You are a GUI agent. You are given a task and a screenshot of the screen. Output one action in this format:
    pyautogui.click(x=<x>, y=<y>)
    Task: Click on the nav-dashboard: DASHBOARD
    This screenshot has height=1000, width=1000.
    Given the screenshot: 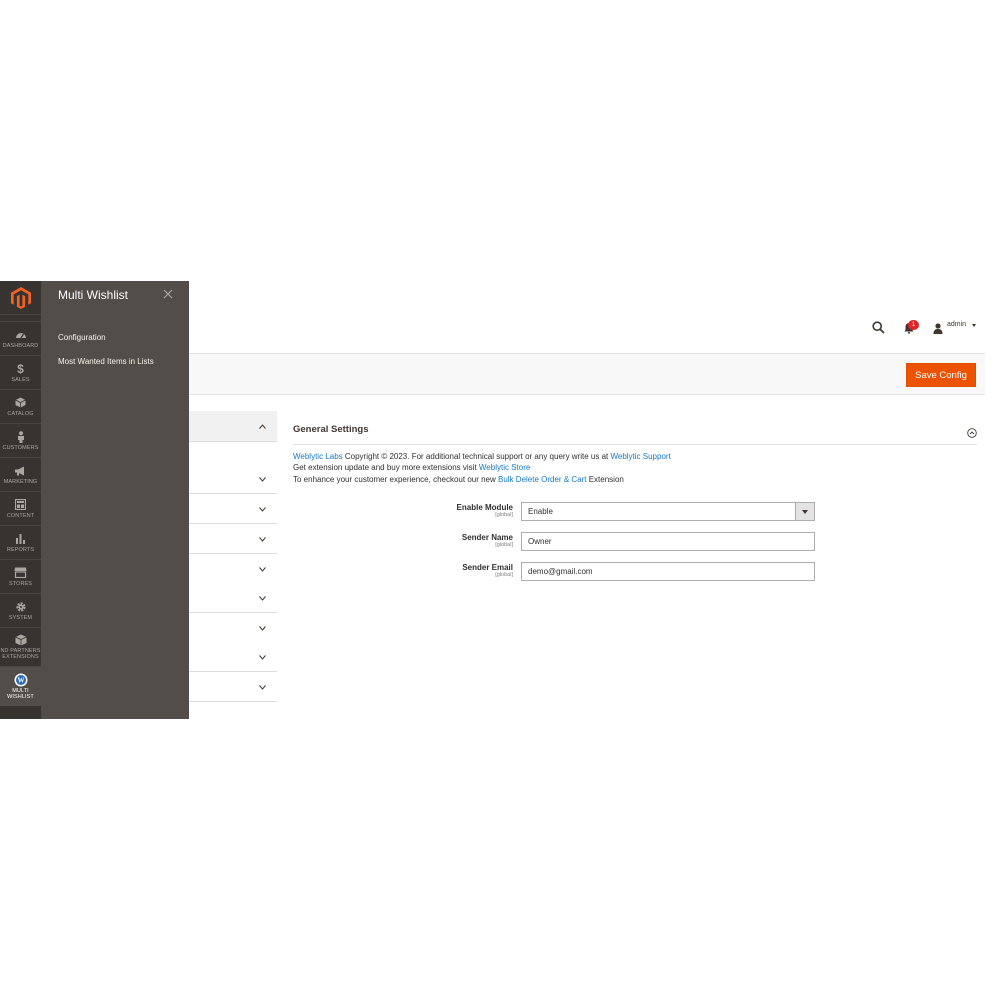 What is the action you would take?
    pyautogui.click(x=20, y=338)
    